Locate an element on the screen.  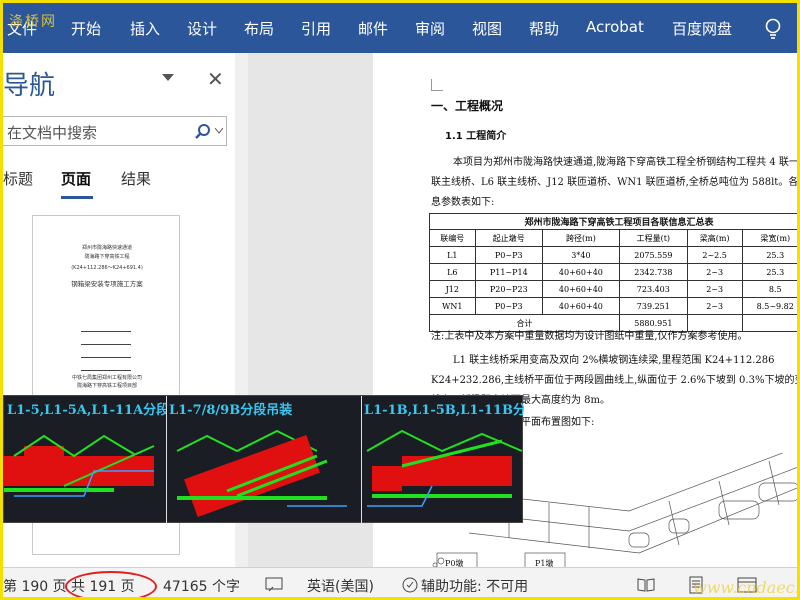
active-tab-indicator is located at coordinates (77, 197).